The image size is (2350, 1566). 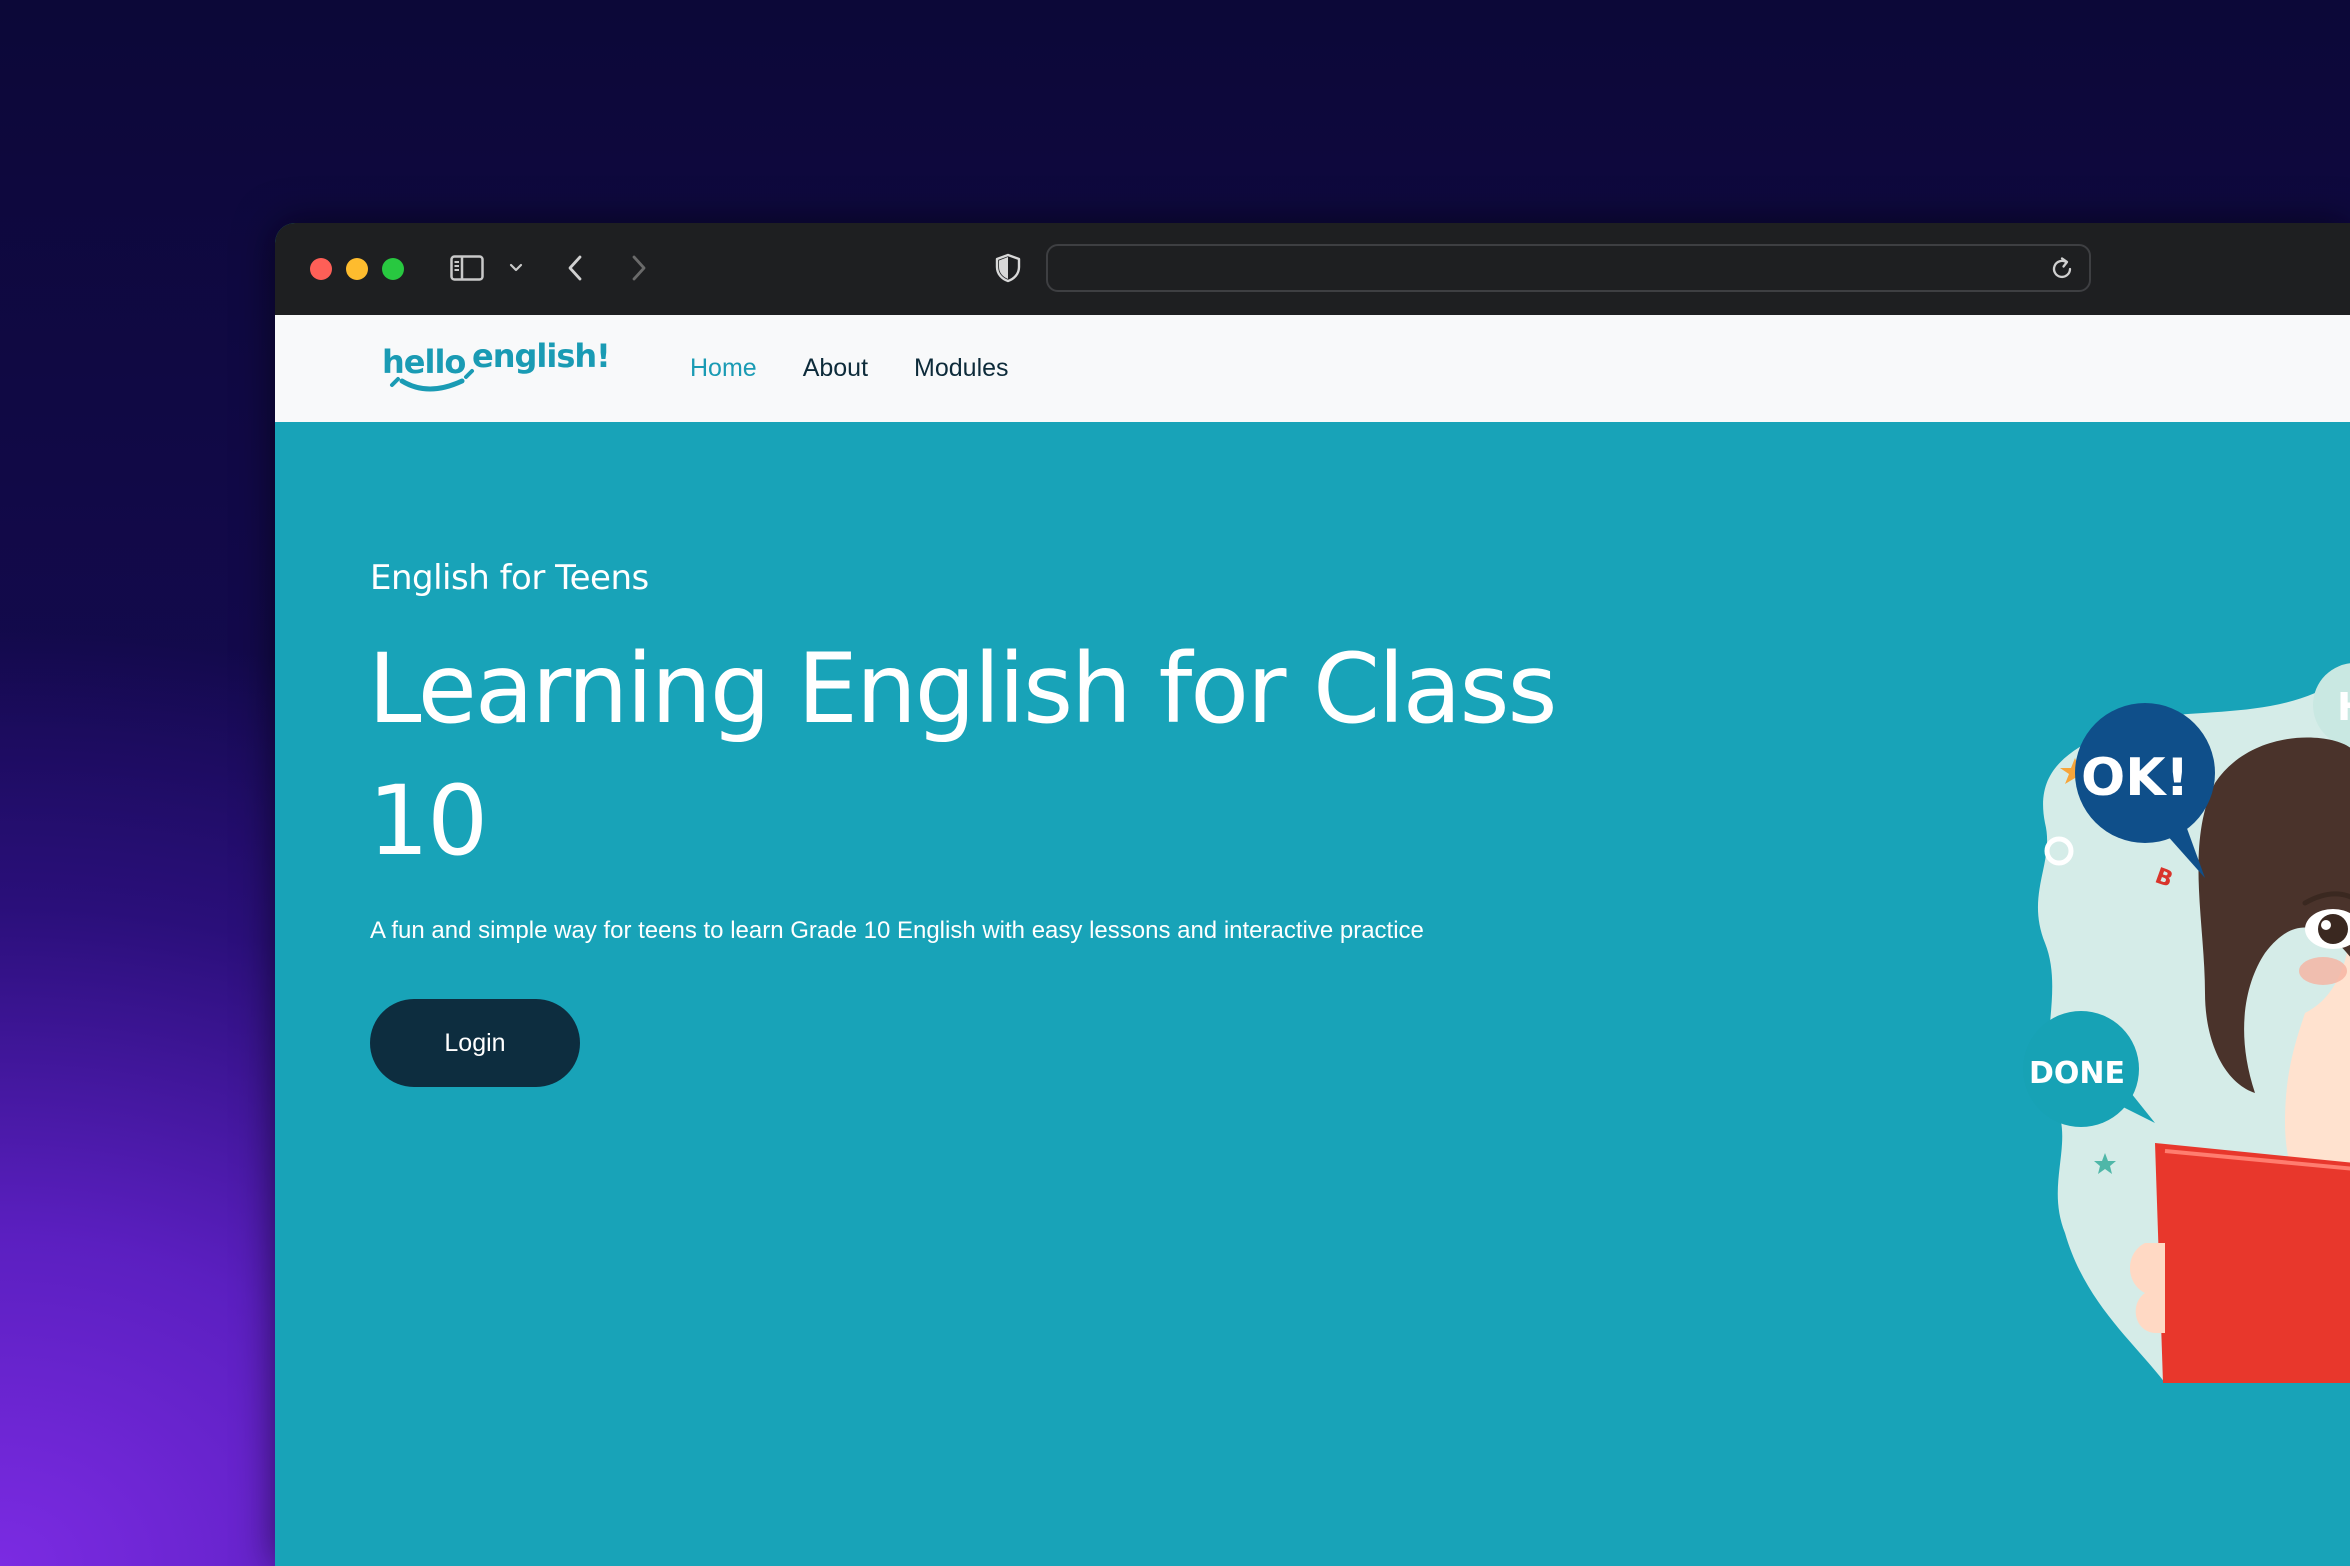 What do you see at coordinates (2252, 1263) in the screenshot?
I see `red-book` at bounding box center [2252, 1263].